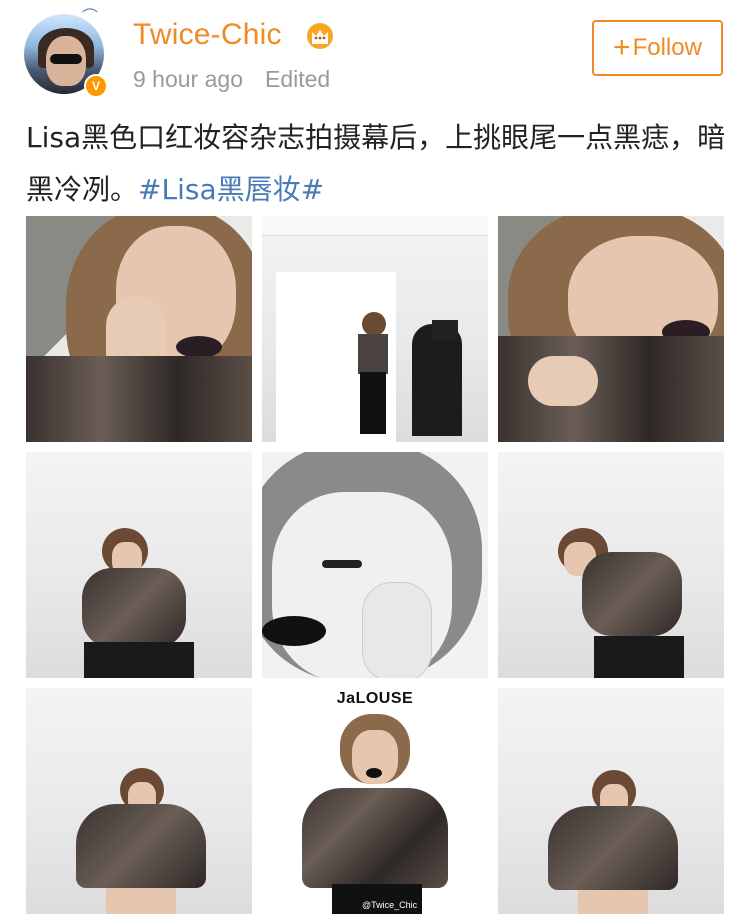 The image size is (750, 921). What do you see at coordinates (231, 189) in the screenshot?
I see `hashtag-link: #Lisa黑唇妆#` at bounding box center [231, 189].